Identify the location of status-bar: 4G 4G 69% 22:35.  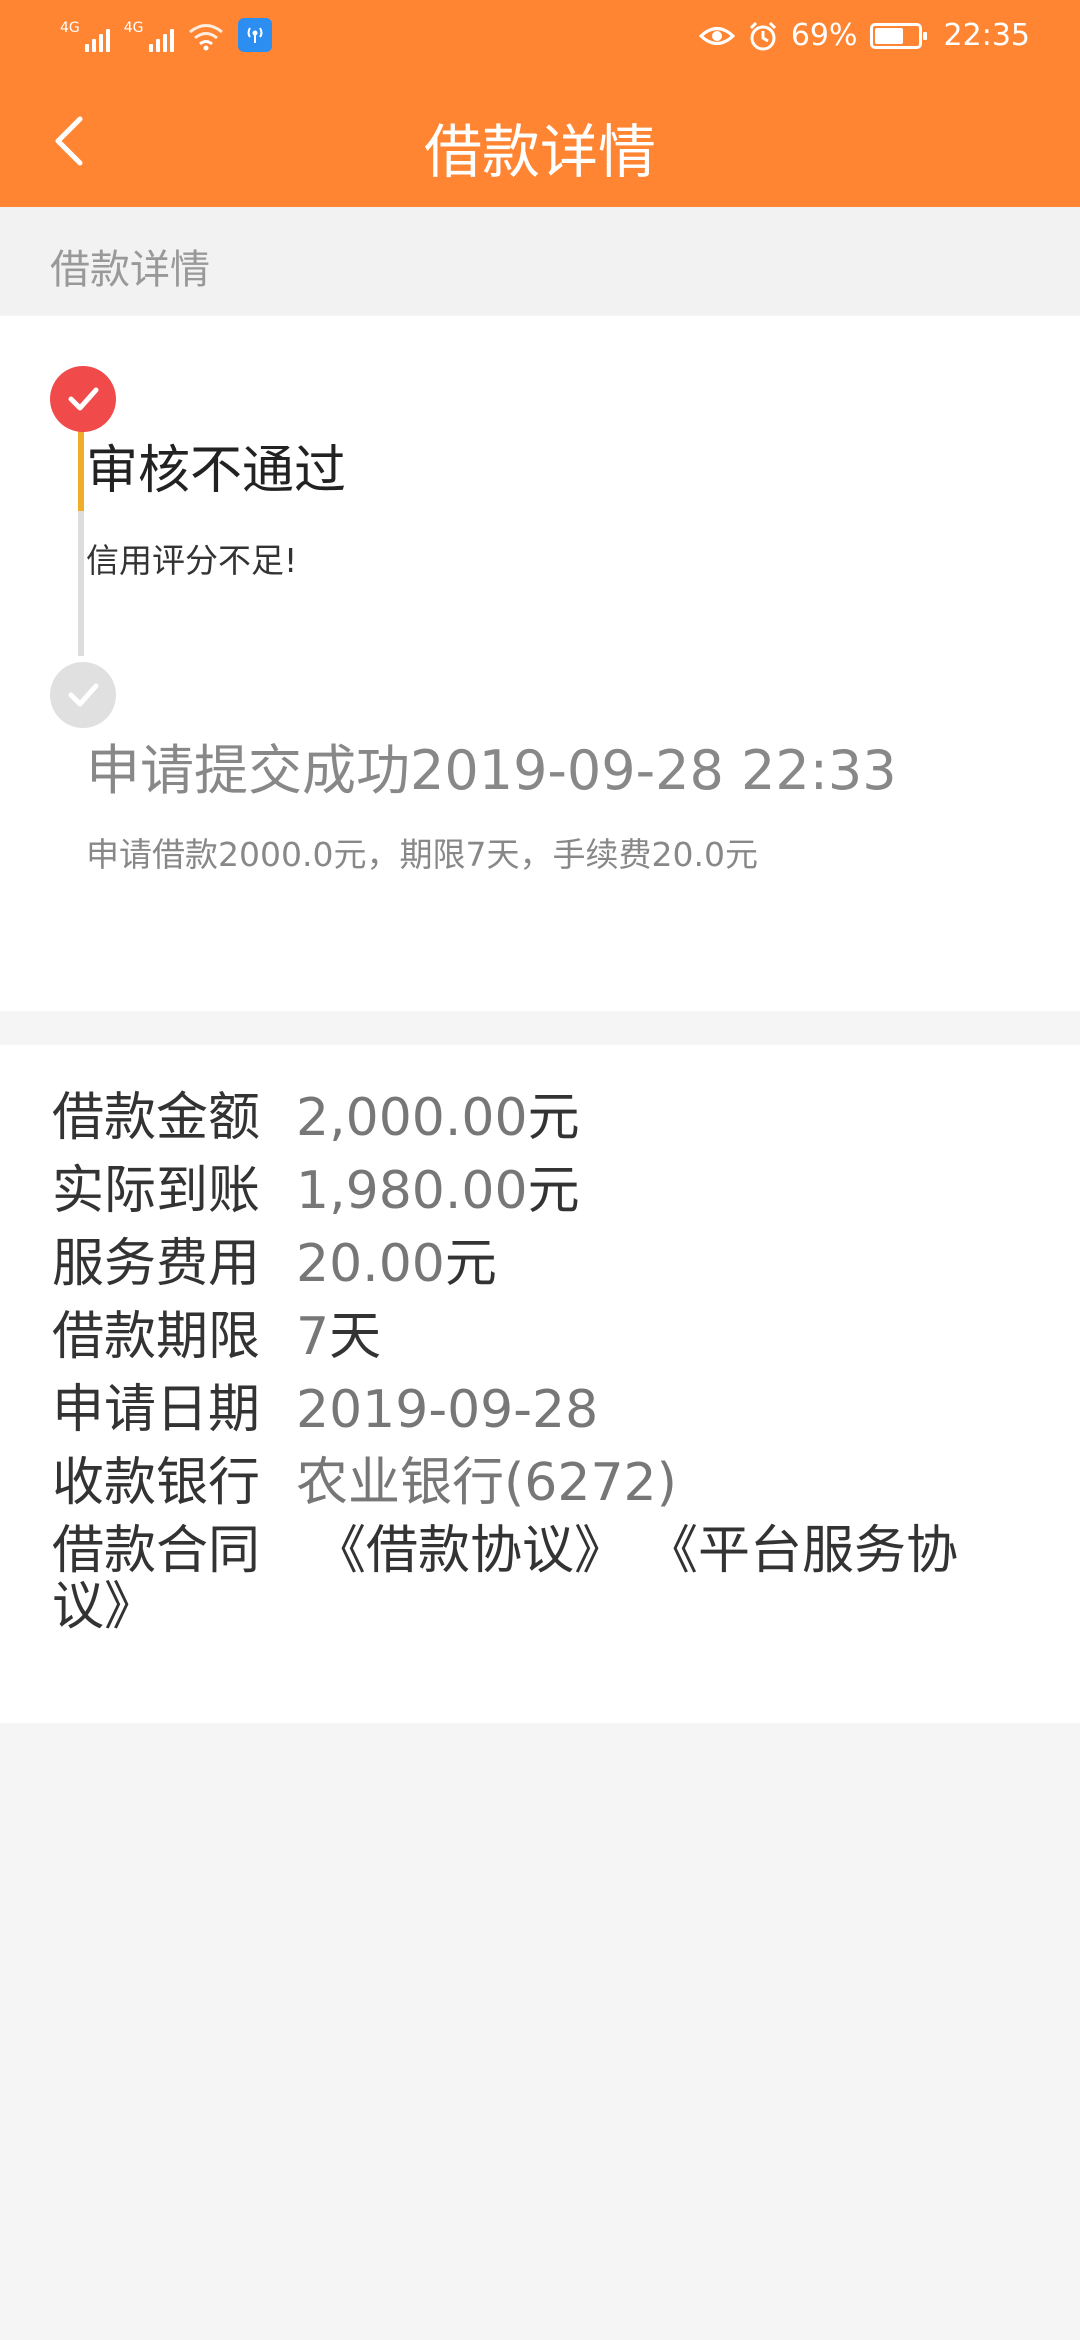
(540, 37).